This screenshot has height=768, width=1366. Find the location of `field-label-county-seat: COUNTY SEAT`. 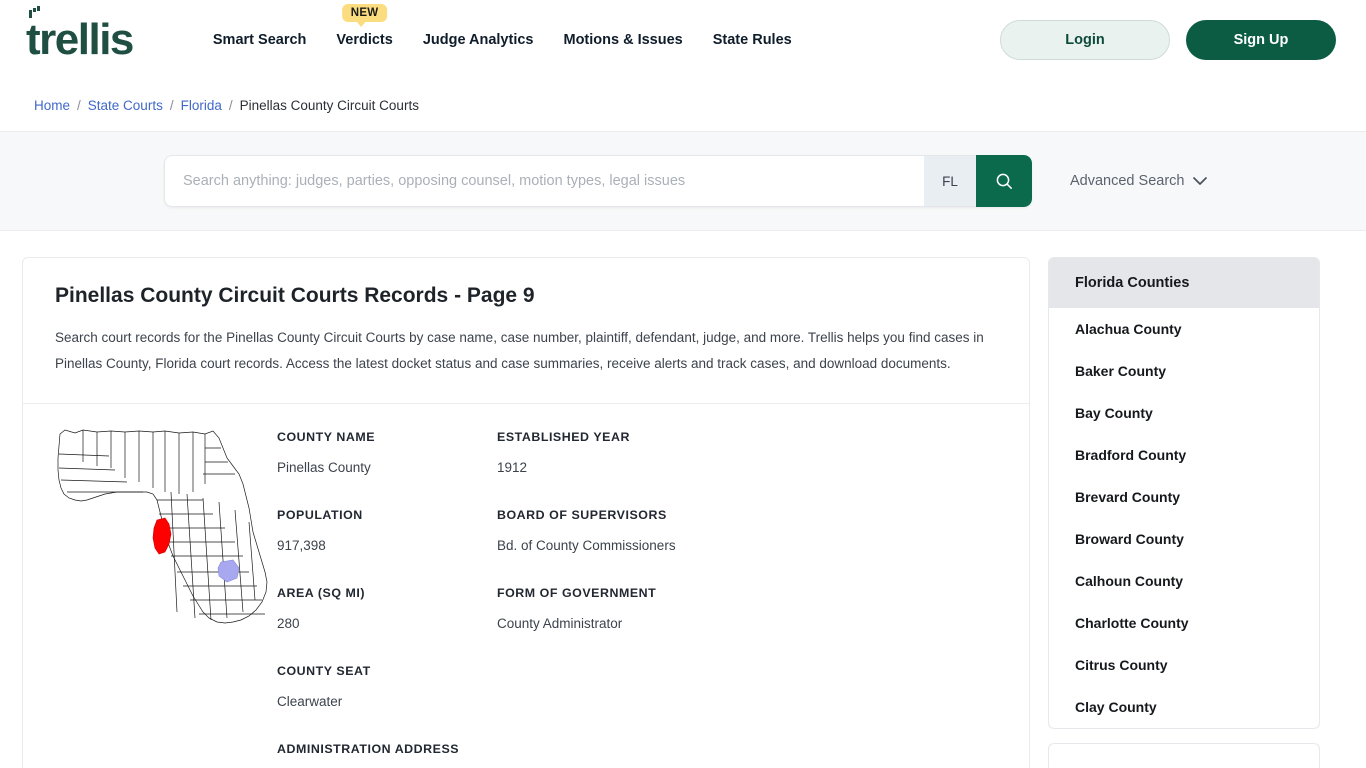

field-label-county-seat: COUNTY SEAT is located at coordinates (324, 671).